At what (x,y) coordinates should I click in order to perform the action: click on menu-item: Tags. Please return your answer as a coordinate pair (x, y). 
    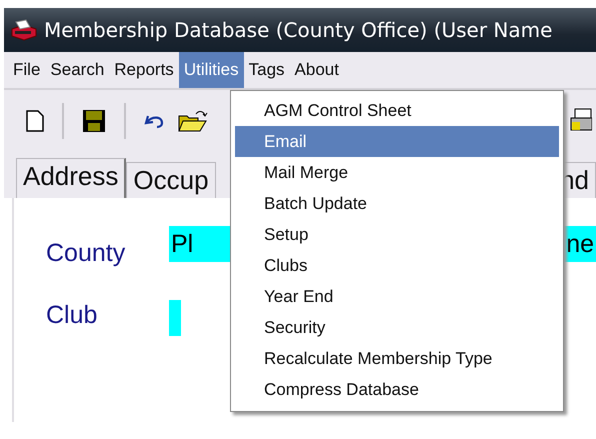
    Looking at the image, I should click on (267, 70).